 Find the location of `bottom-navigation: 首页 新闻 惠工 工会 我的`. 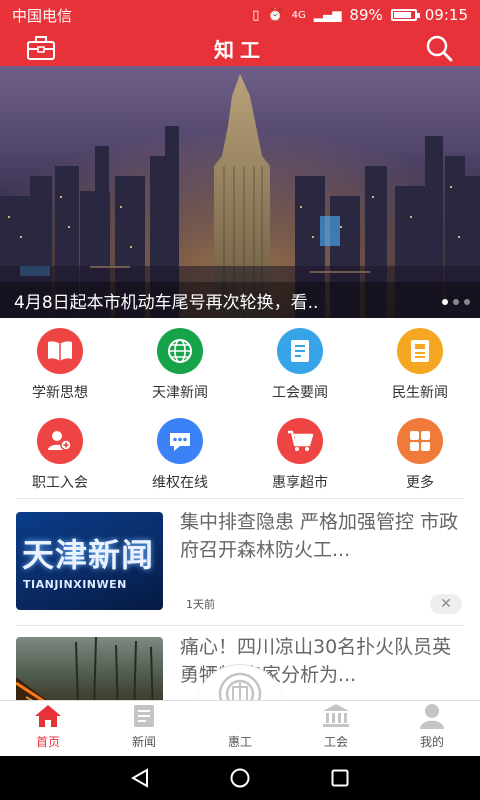

bottom-navigation: 首页 新闻 惠工 工会 我的 is located at coordinates (240, 728).